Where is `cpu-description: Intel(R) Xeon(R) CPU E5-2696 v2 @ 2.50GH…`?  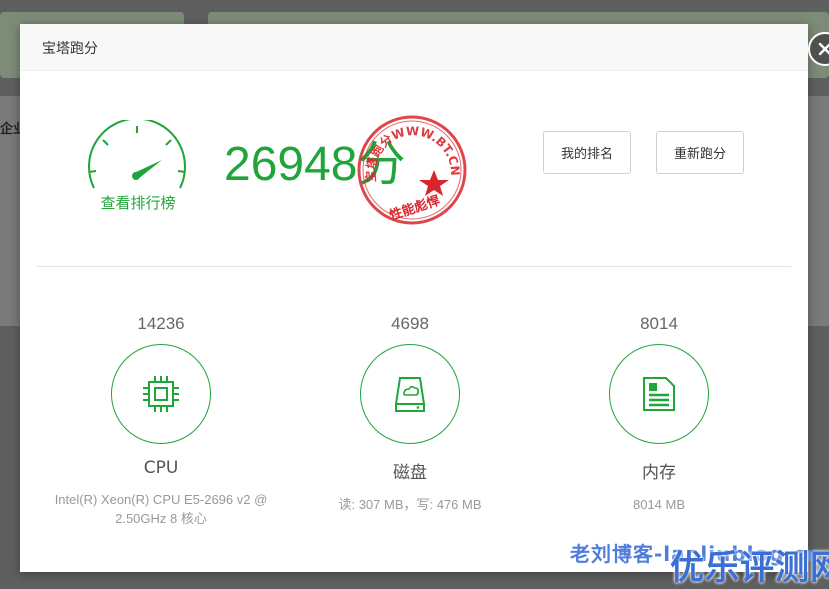 cpu-description: Intel(R) Xeon(R) CPU E5-2696 v2 @ 2.50GH… is located at coordinates (161, 509).